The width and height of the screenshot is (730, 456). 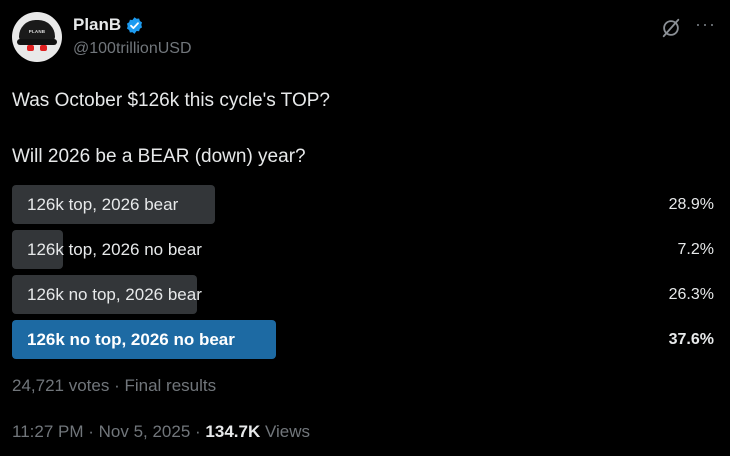 I want to click on poll-option-label: 126k no top, 2026 bear, so click(x=114, y=294).